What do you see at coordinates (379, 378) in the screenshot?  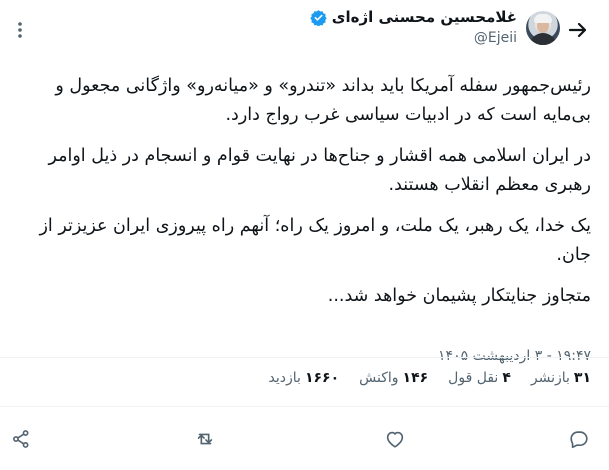 I see `stat-label: واکنش` at bounding box center [379, 378].